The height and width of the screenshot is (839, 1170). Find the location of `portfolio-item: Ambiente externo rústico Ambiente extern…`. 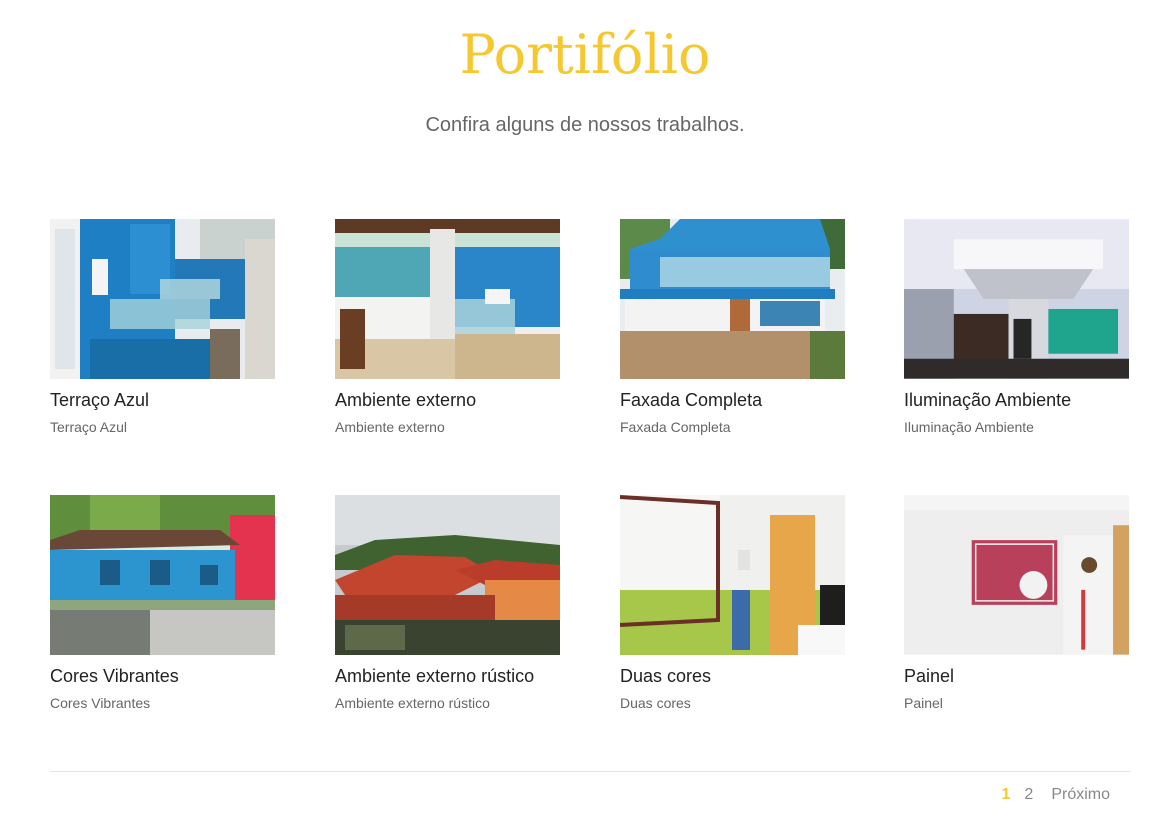

portfolio-item: Ambiente externo rústico Ambiente extern… is located at coordinates (448, 603).